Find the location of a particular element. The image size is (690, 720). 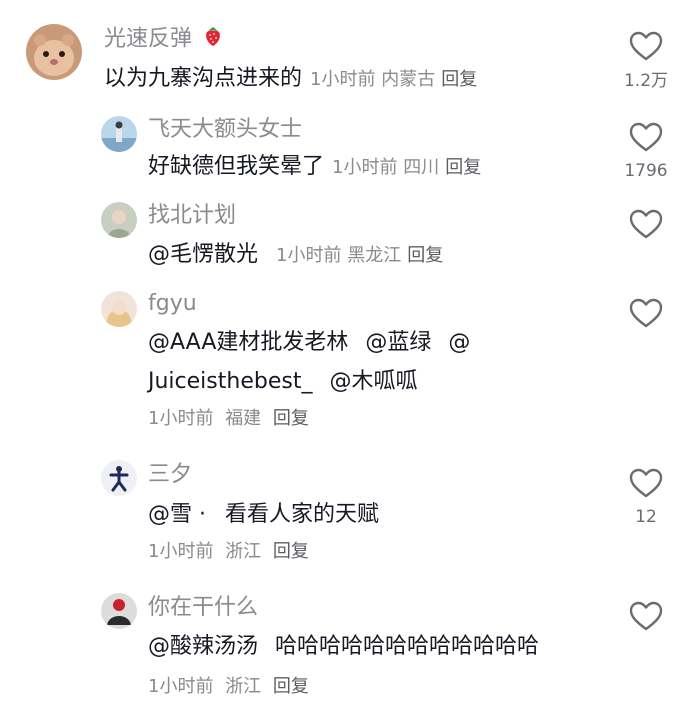

username: 光速反弹 is located at coordinates (164, 39).